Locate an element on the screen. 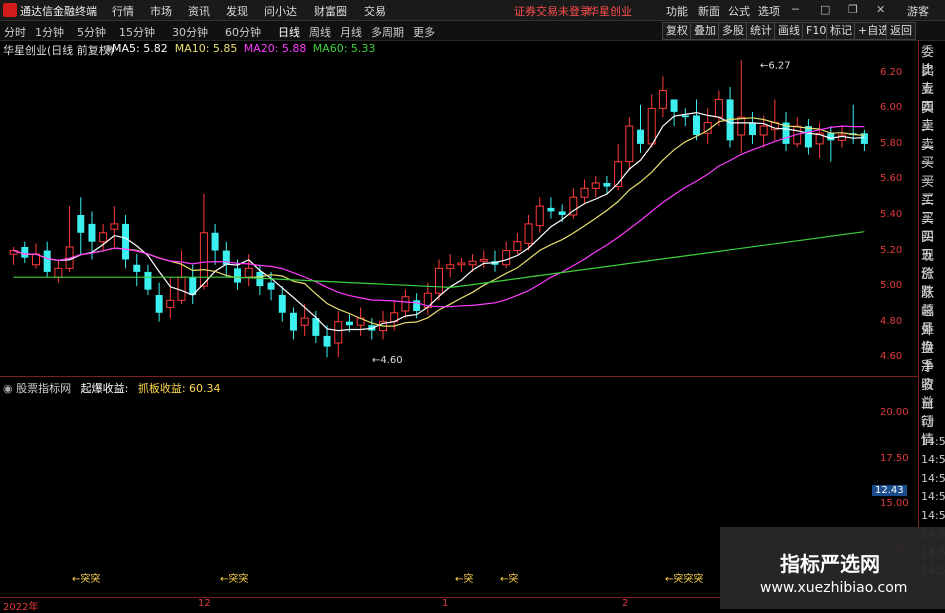  maximize-icon: □ is located at coordinates (825, 9).